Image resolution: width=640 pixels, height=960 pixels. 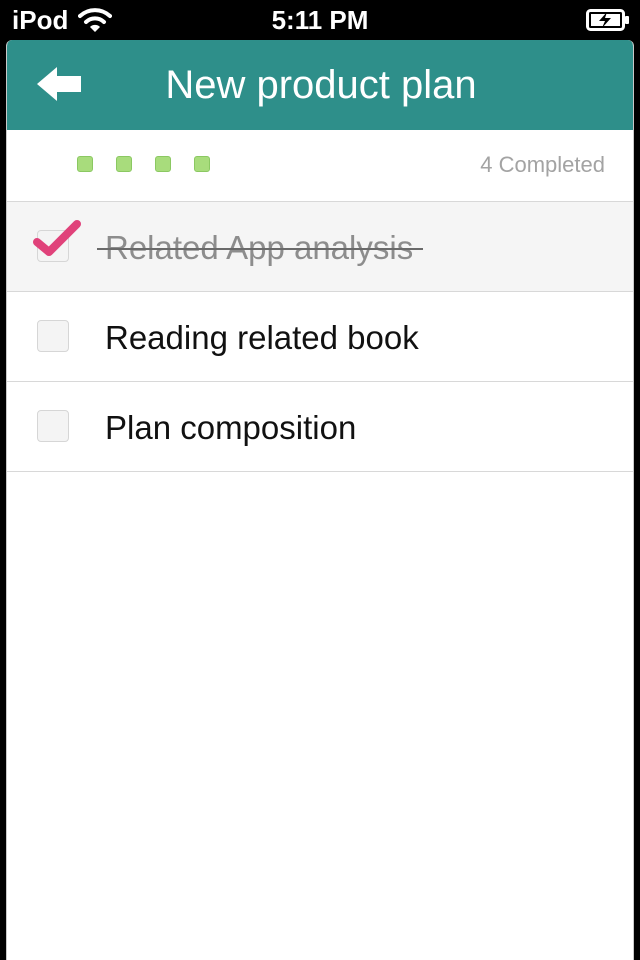 I want to click on progress-indicator, so click(x=155, y=166).